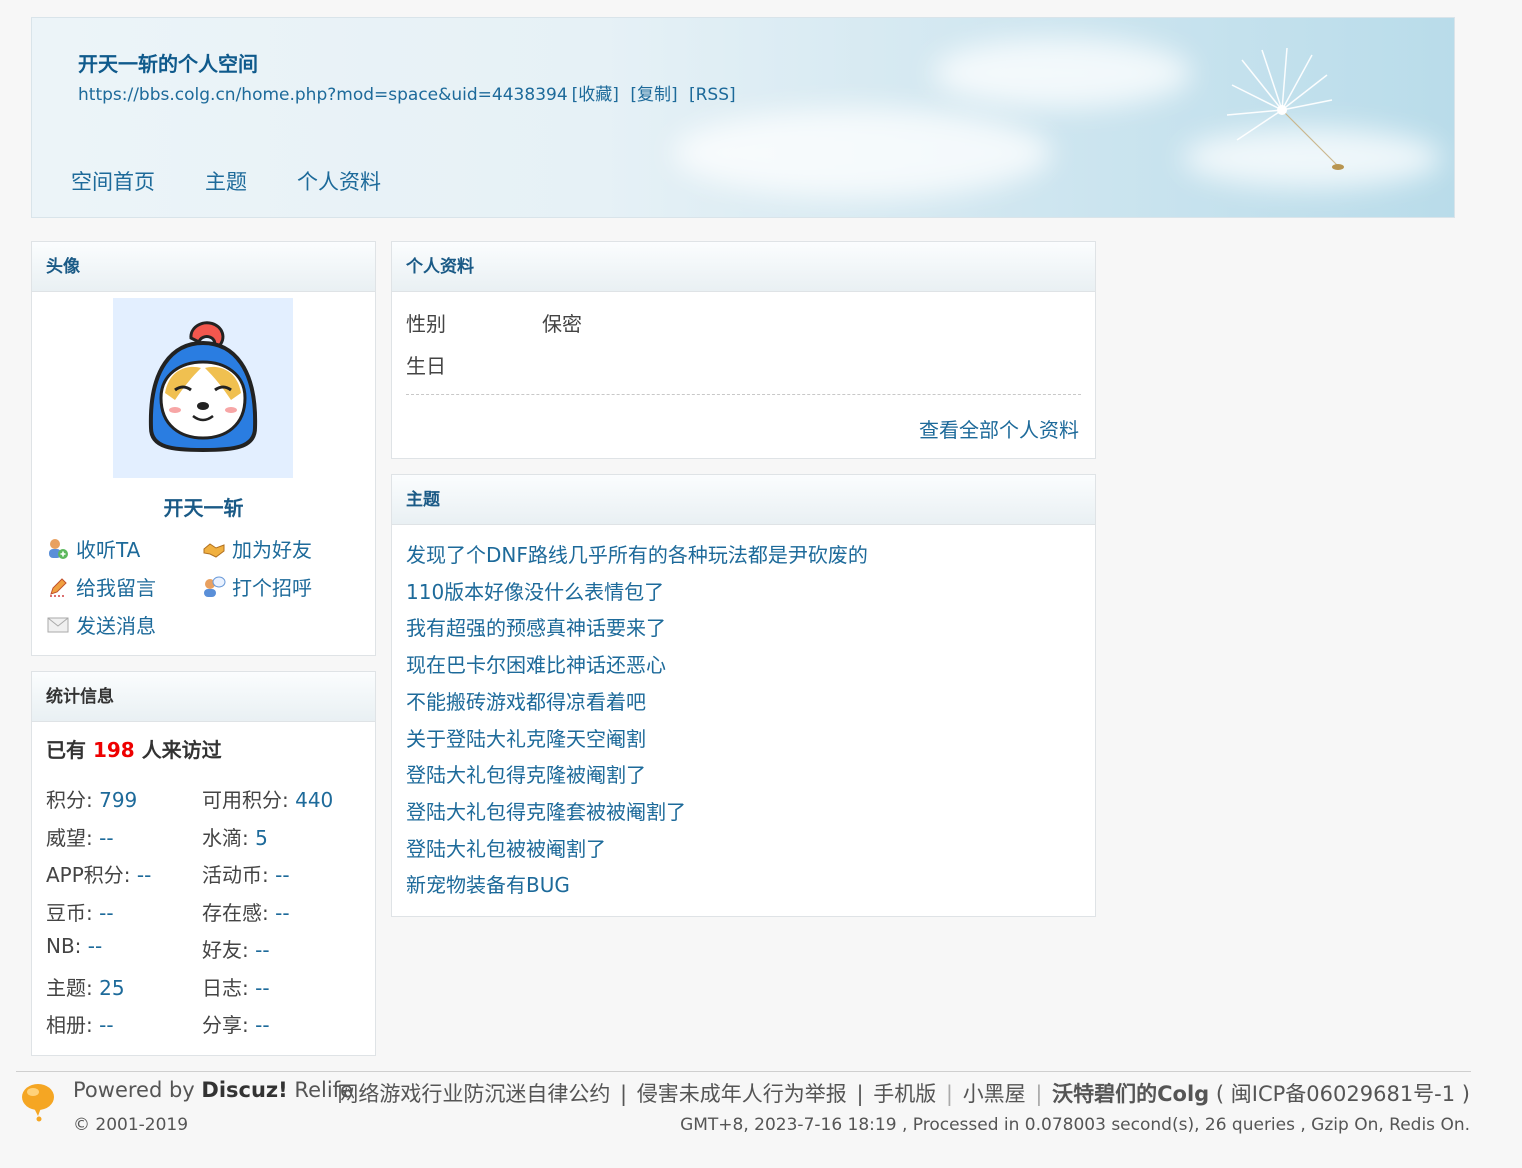 The height and width of the screenshot is (1168, 1522). Describe the element at coordinates (536, 626) in the screenshot. I see `thread-link: 我有超强的预感真神话要来了` at that location.